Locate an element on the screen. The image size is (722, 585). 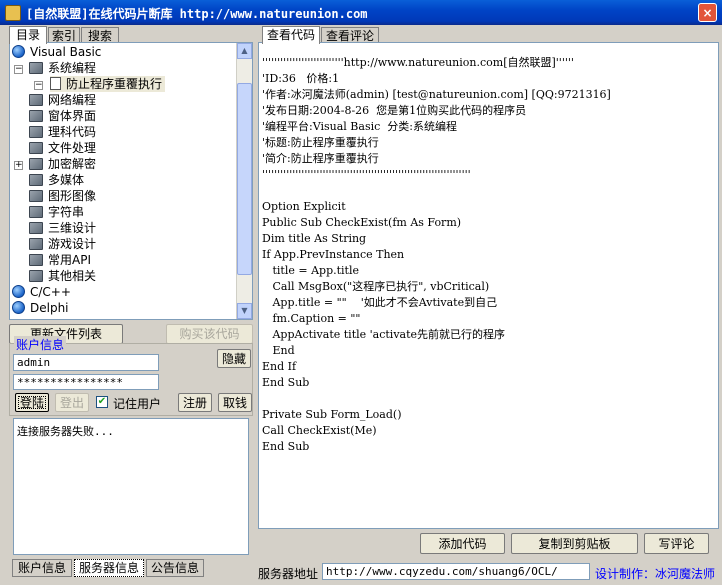
tree-node-crypto: 加密解密 is located at coordinates (62, 164).